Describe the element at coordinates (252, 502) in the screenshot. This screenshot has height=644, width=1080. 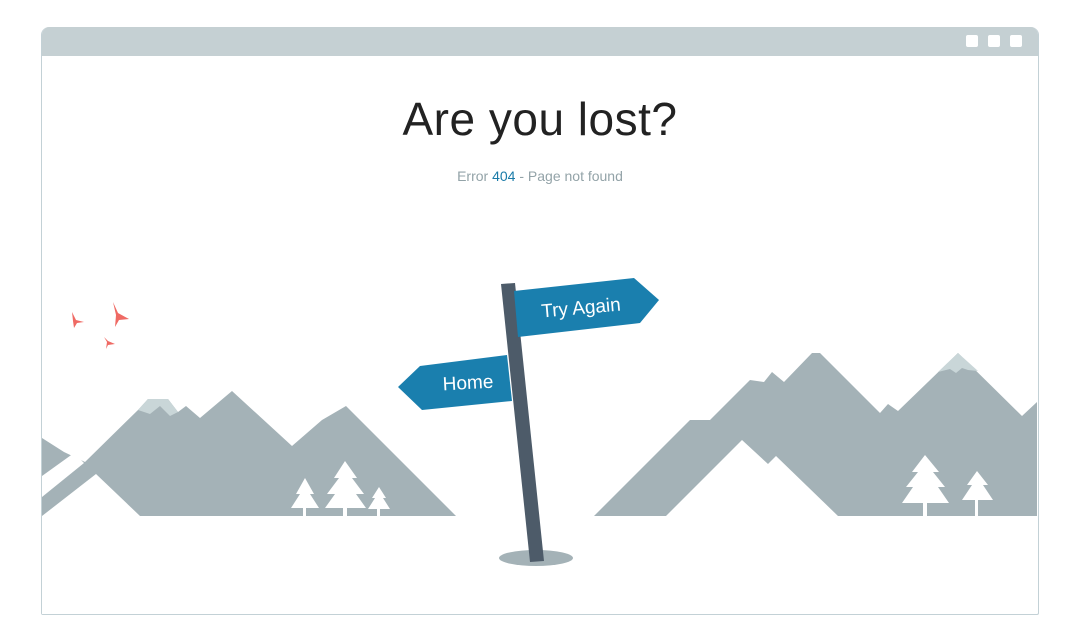
I see `left-mountains` at that location.